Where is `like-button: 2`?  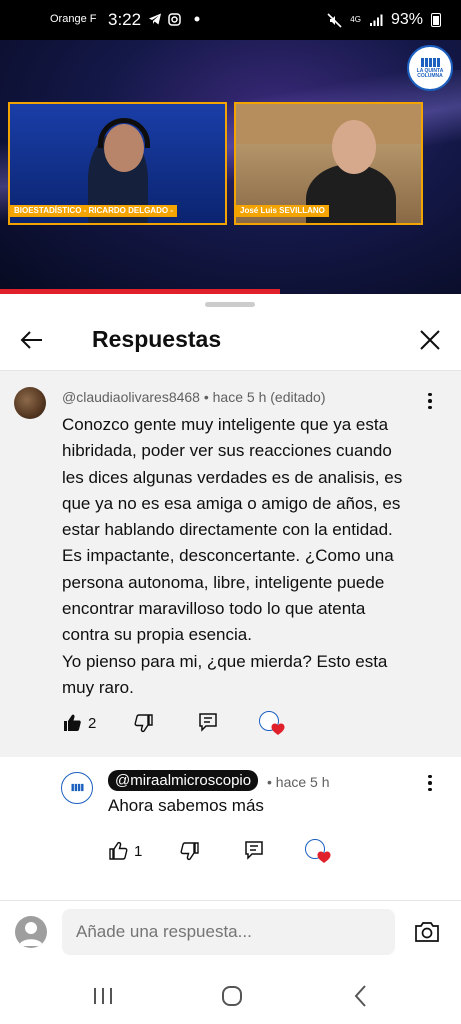
like-button: 2 is located at coordinates (79, 723).